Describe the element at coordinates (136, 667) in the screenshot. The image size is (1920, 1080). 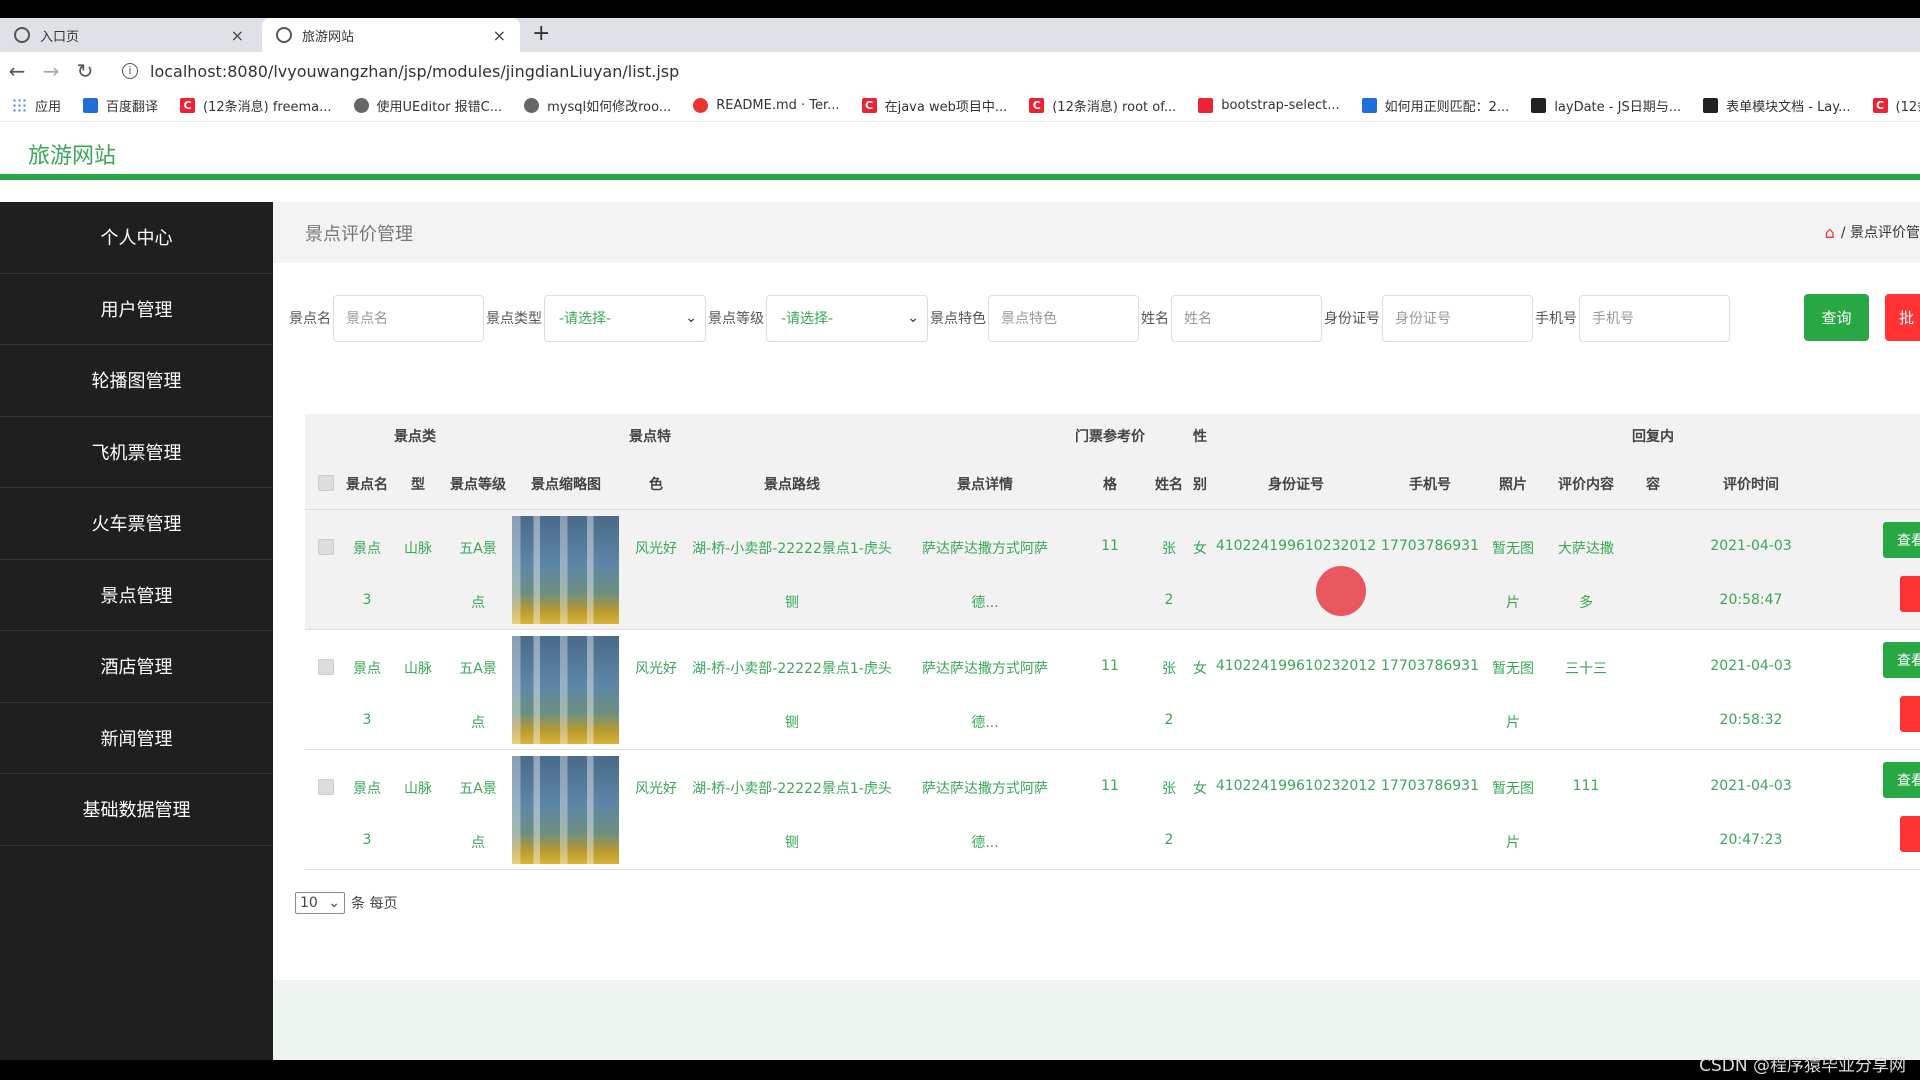
I see `sidebar-item-hotels: 酒店管理` at that location.